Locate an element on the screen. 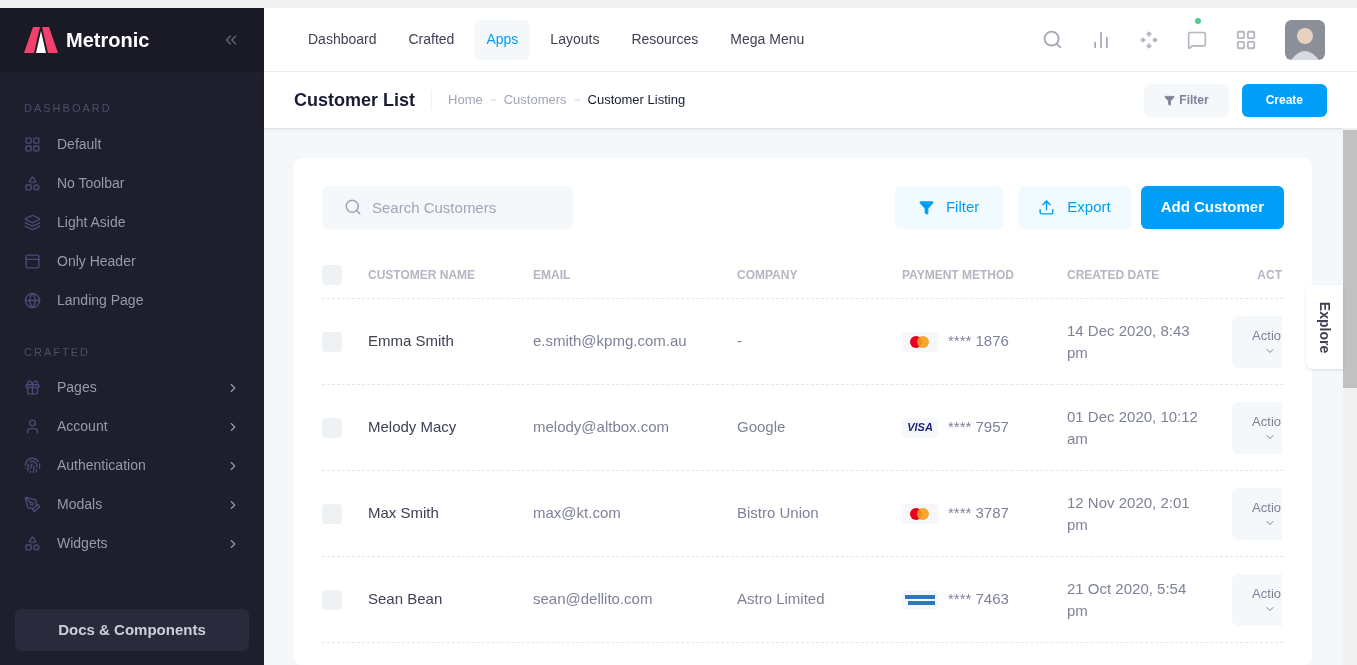 This screenshot has height=665, width=1357. sidebar-item: Default is located at coordinates (132, 144).